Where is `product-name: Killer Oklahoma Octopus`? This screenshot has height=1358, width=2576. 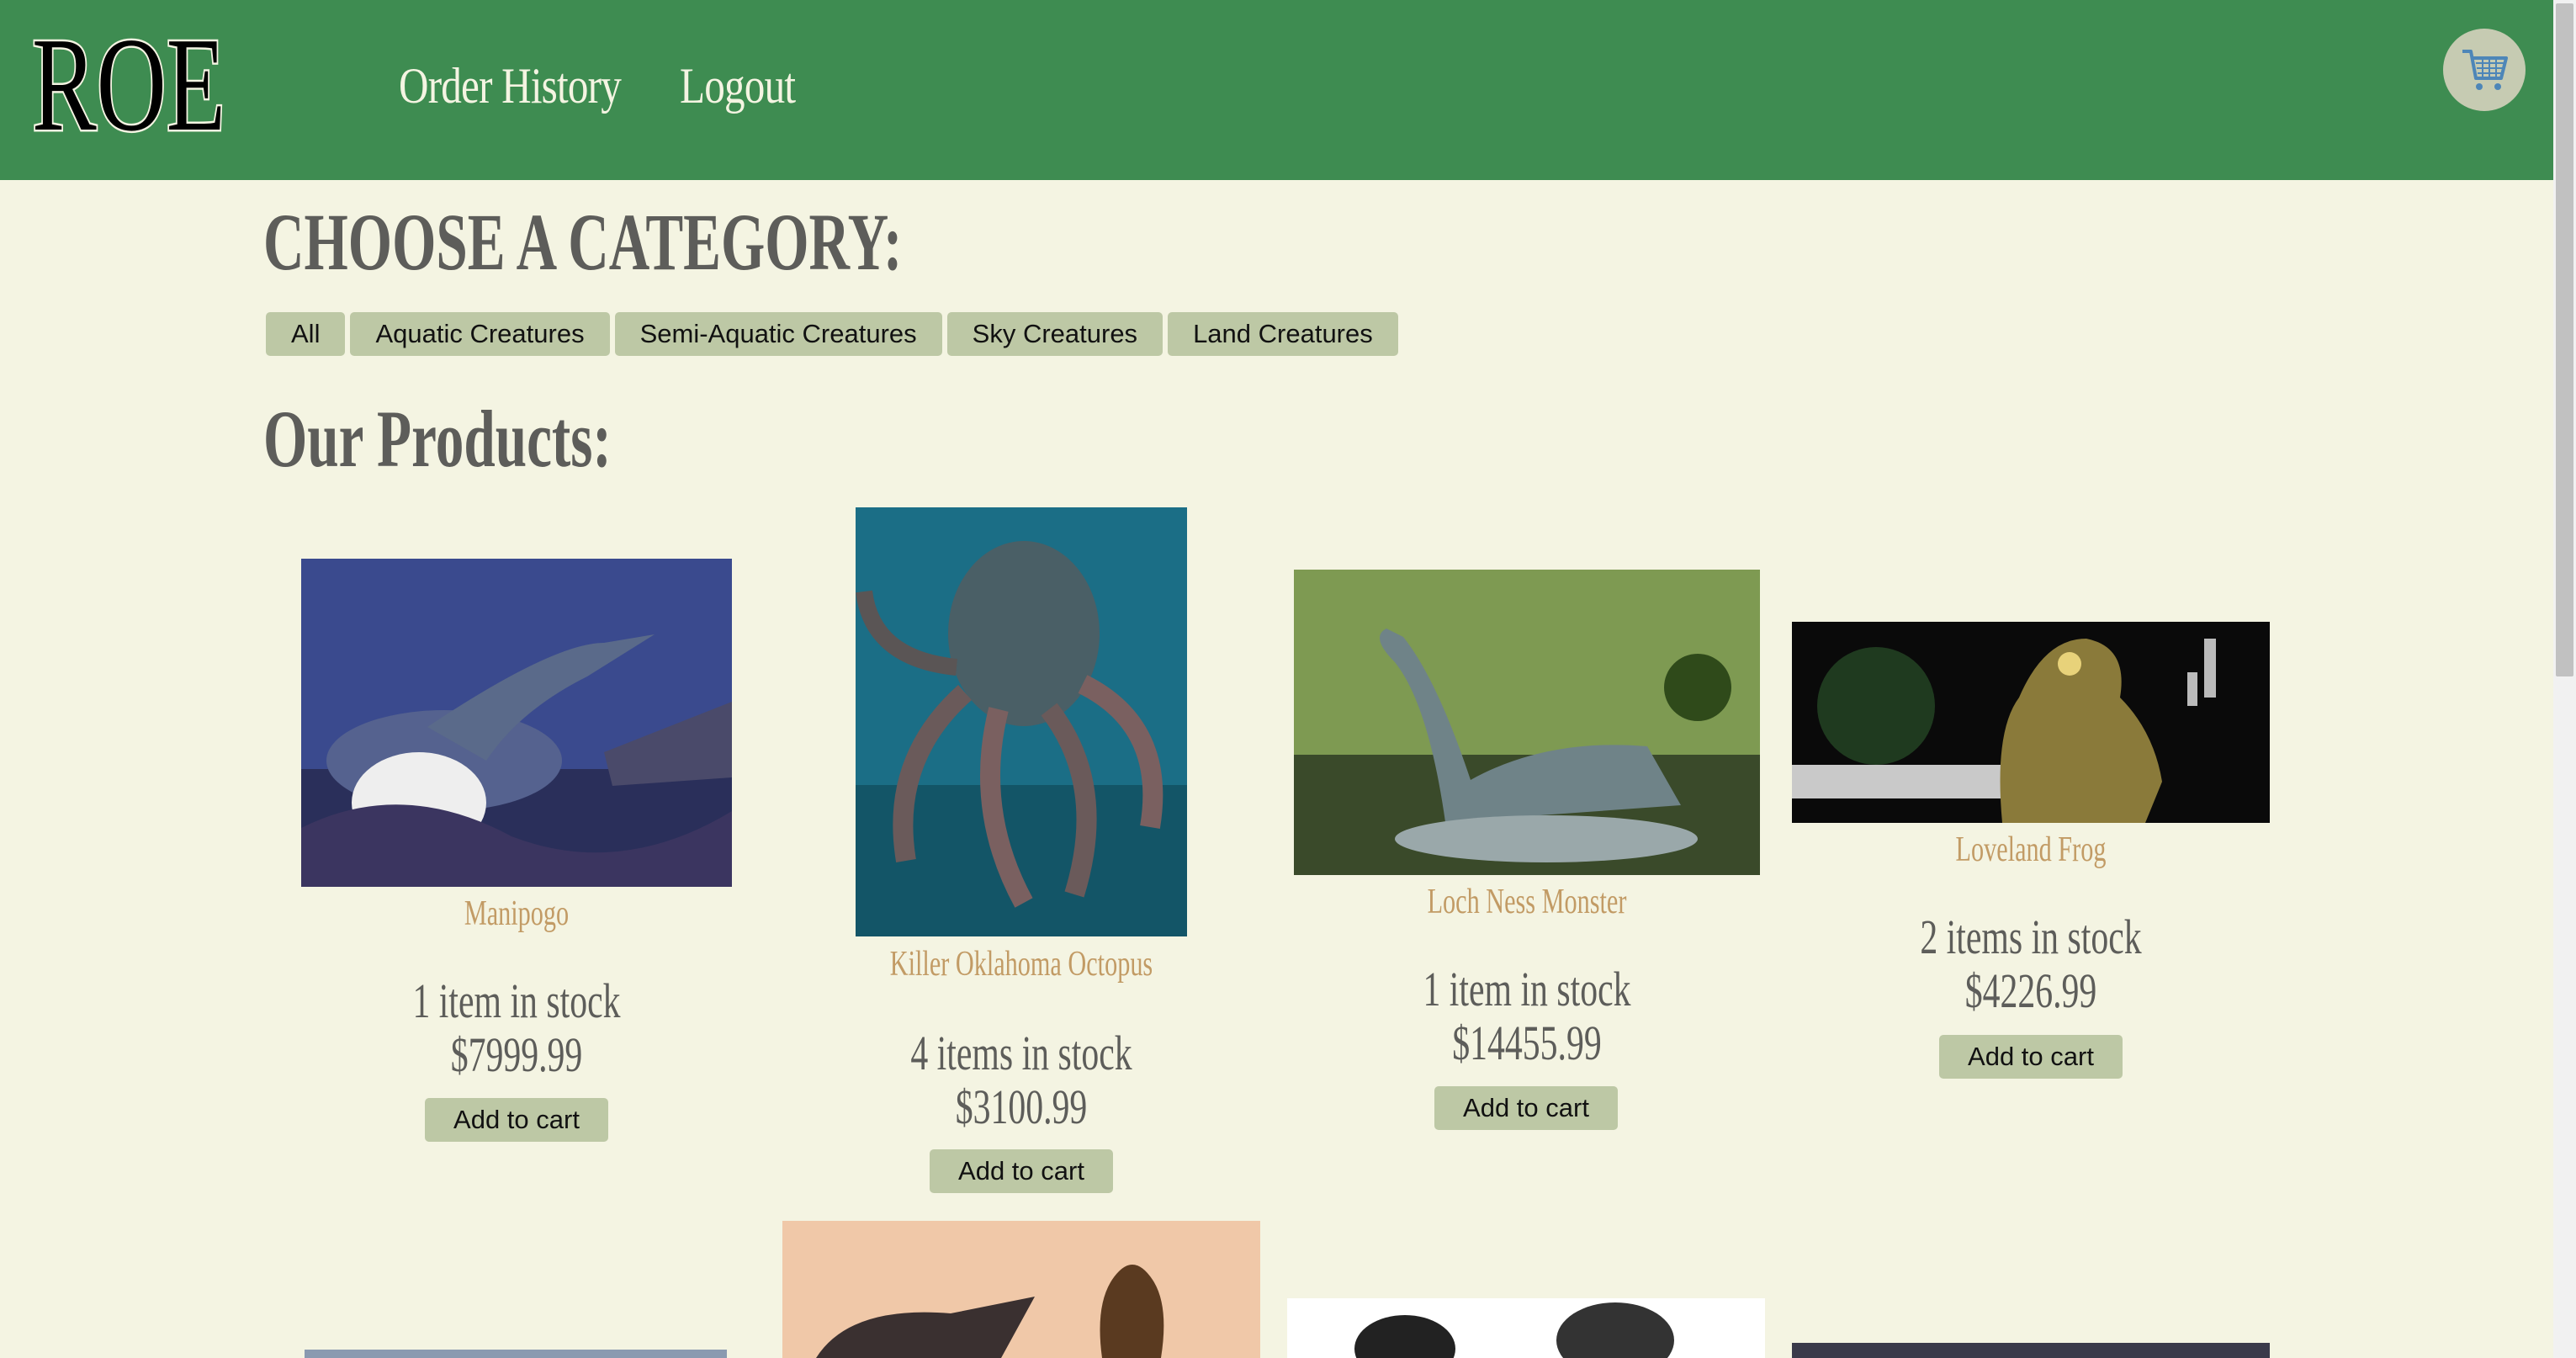 product-name: Killer Oklahoma Octopus is located at coordinates (1022, 964).